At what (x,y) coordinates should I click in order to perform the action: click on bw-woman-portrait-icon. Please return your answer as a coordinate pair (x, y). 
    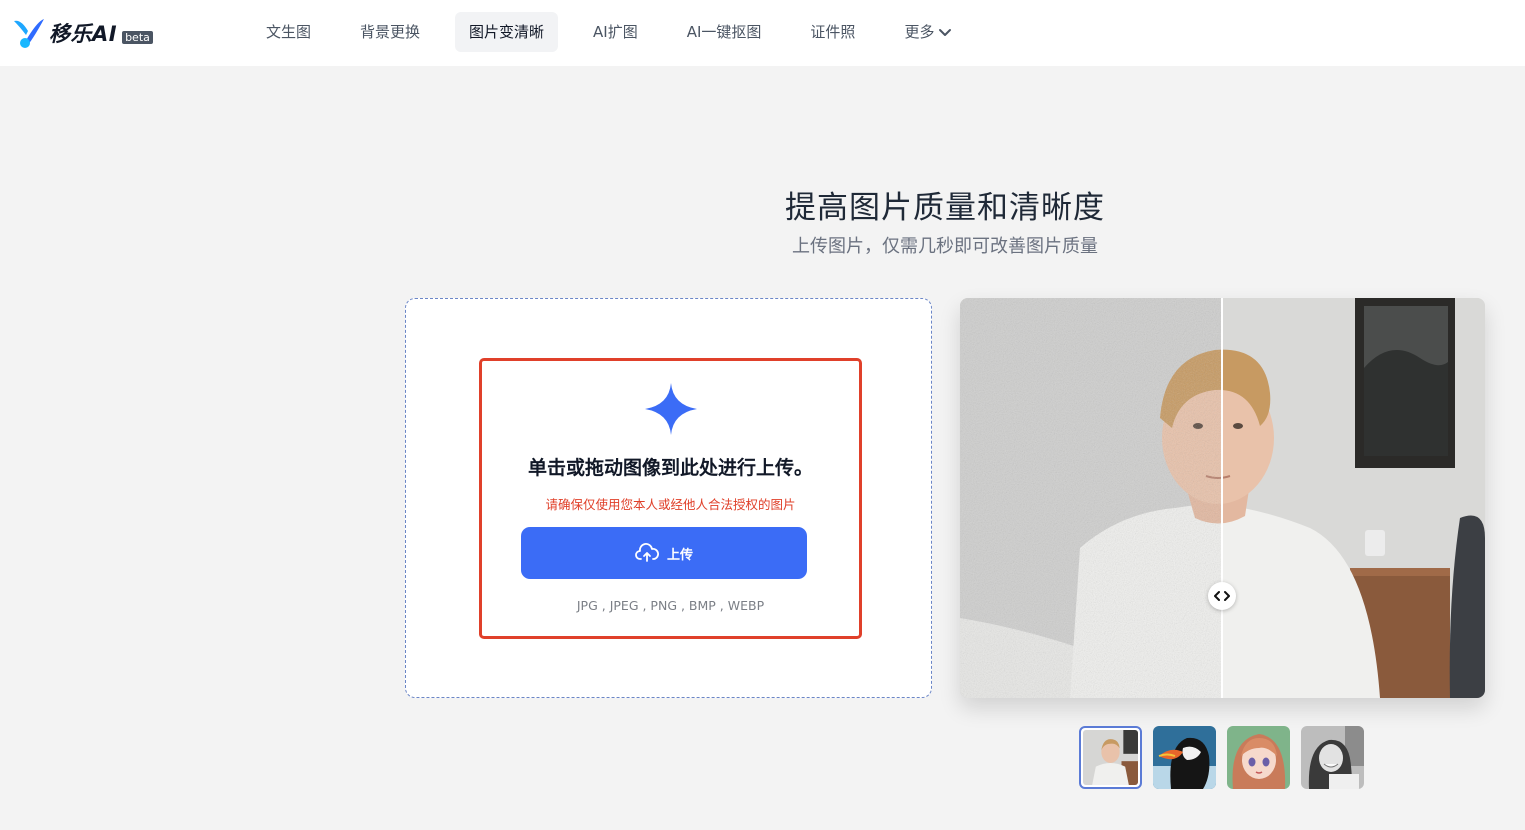
    Looking at the image, I should click on (1332, 757).